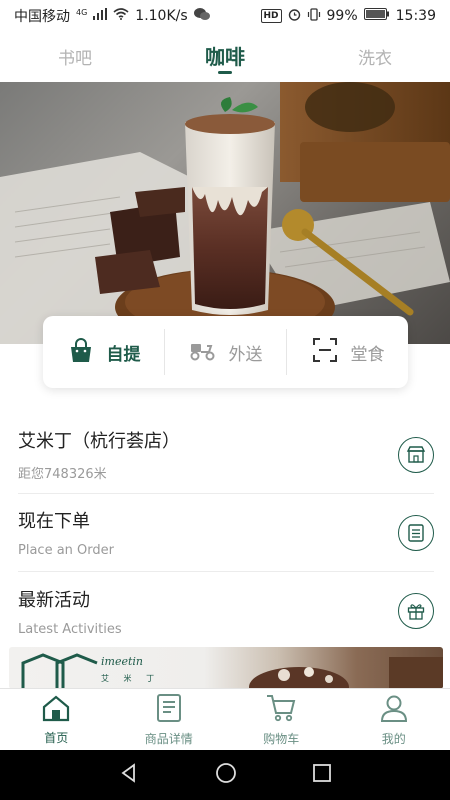 The height and width of the screenshot is (800, 450). Describe the element at coordinates (393, 738) in the screenshot. I see `nav-label: 我的` at that location.